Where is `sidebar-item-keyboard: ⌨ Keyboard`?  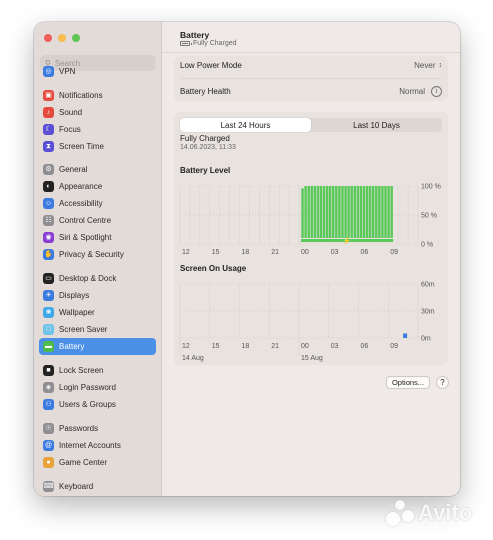 sidebar-item-keyboard: ⌨ Keyboard is located at coordinates (97, 486).